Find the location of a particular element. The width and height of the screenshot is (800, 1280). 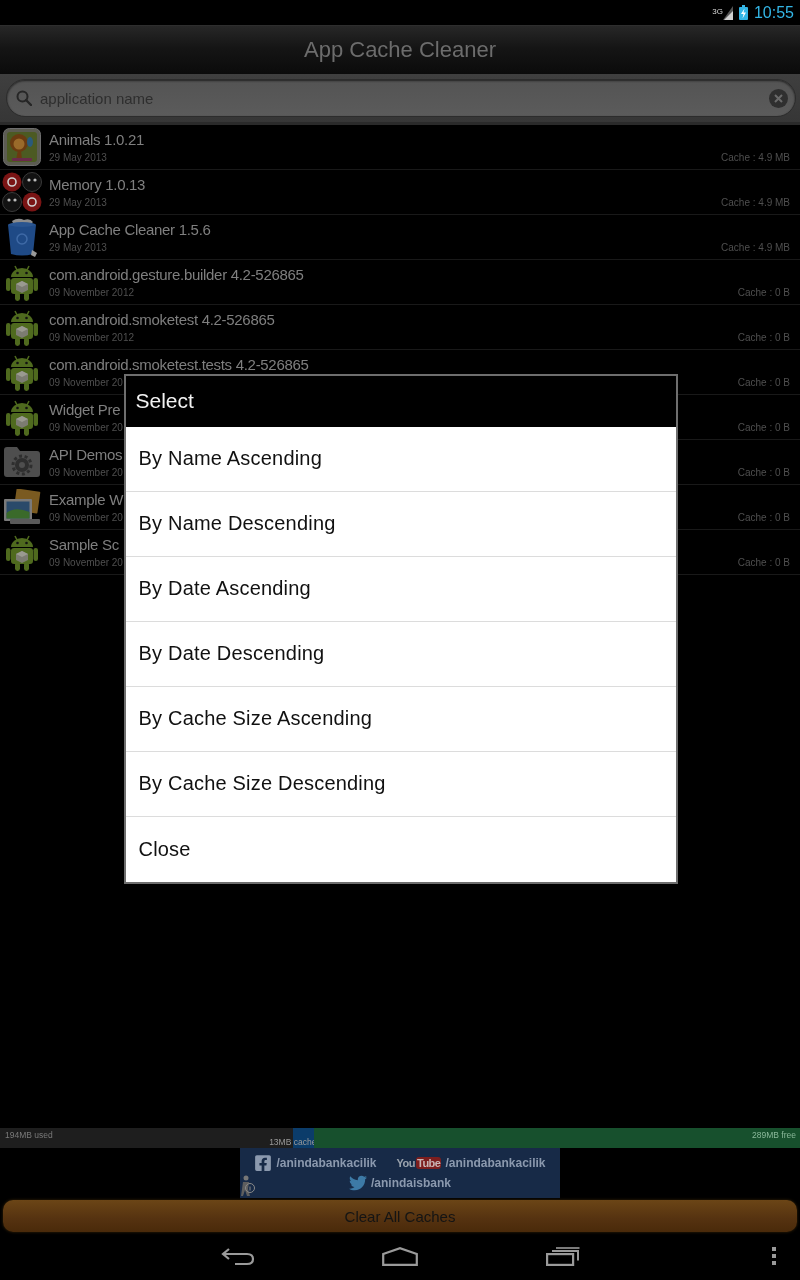

signal-icon is located at coordinates (727, 12).